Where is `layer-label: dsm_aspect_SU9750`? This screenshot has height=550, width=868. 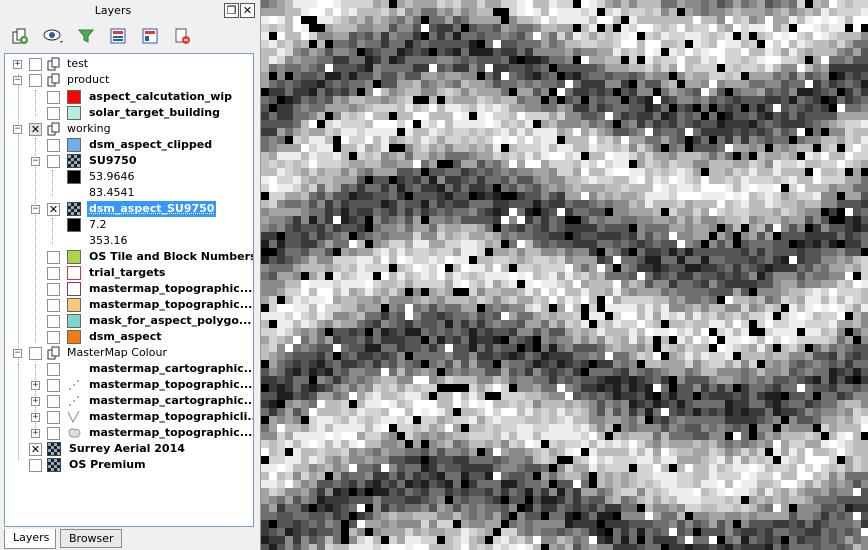 layer-label: dsm_aspect_SU9750 is located at coordinates (152, 209).